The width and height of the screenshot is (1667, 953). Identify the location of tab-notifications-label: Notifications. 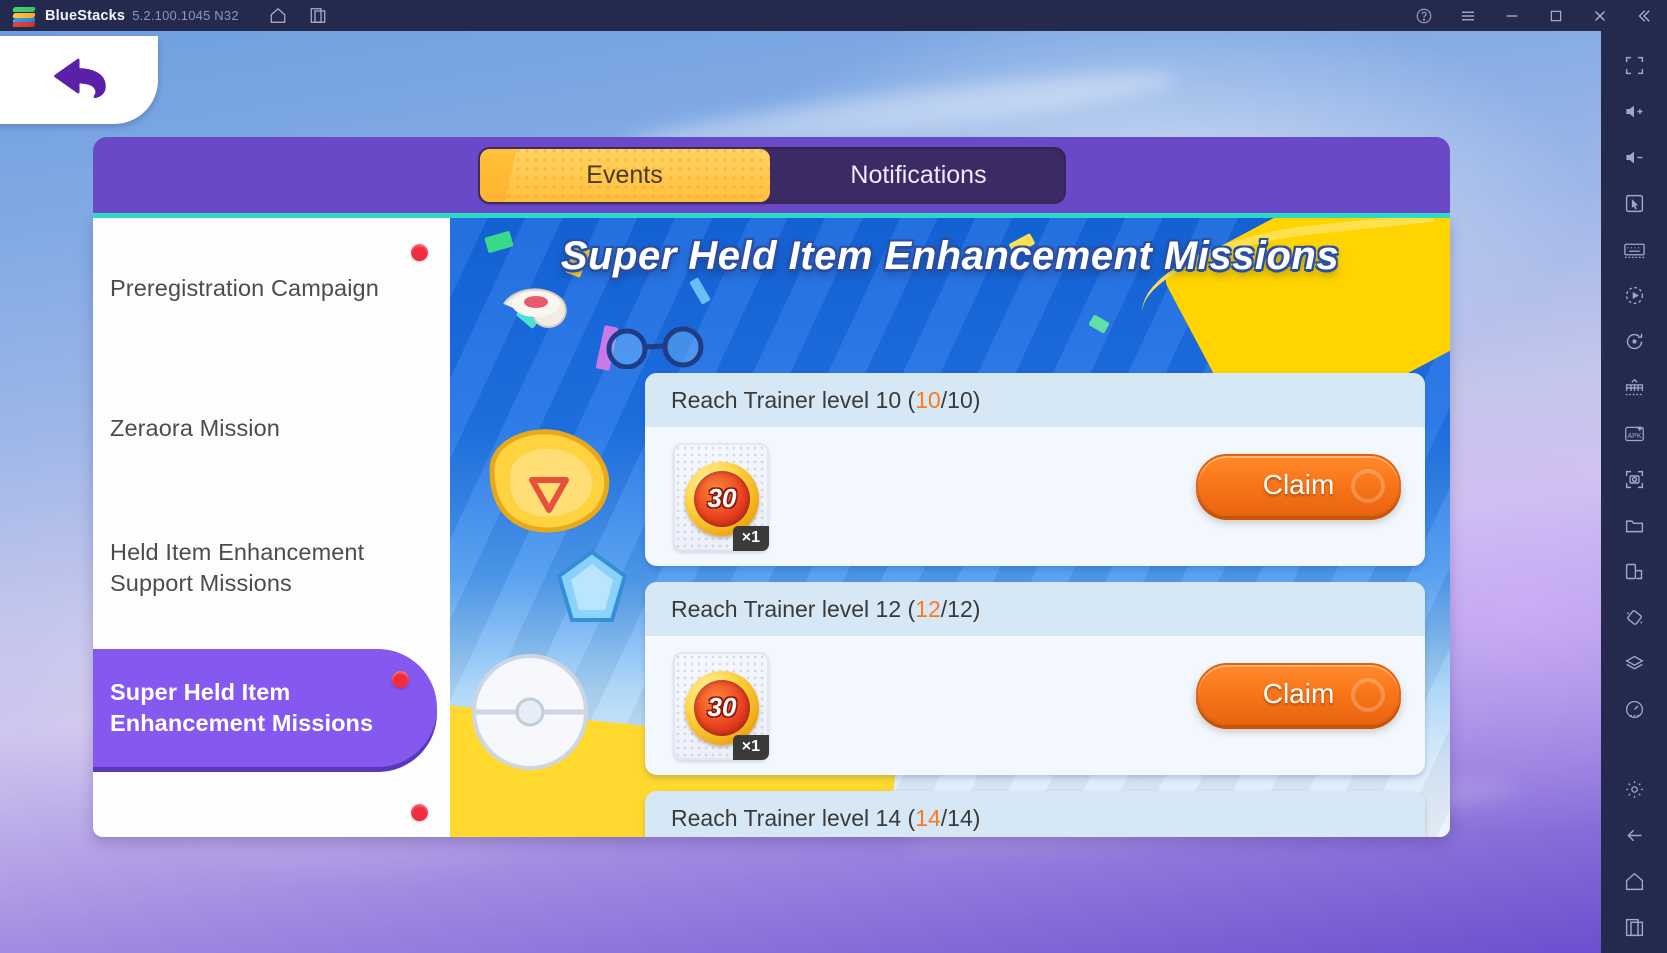
(918, 174).